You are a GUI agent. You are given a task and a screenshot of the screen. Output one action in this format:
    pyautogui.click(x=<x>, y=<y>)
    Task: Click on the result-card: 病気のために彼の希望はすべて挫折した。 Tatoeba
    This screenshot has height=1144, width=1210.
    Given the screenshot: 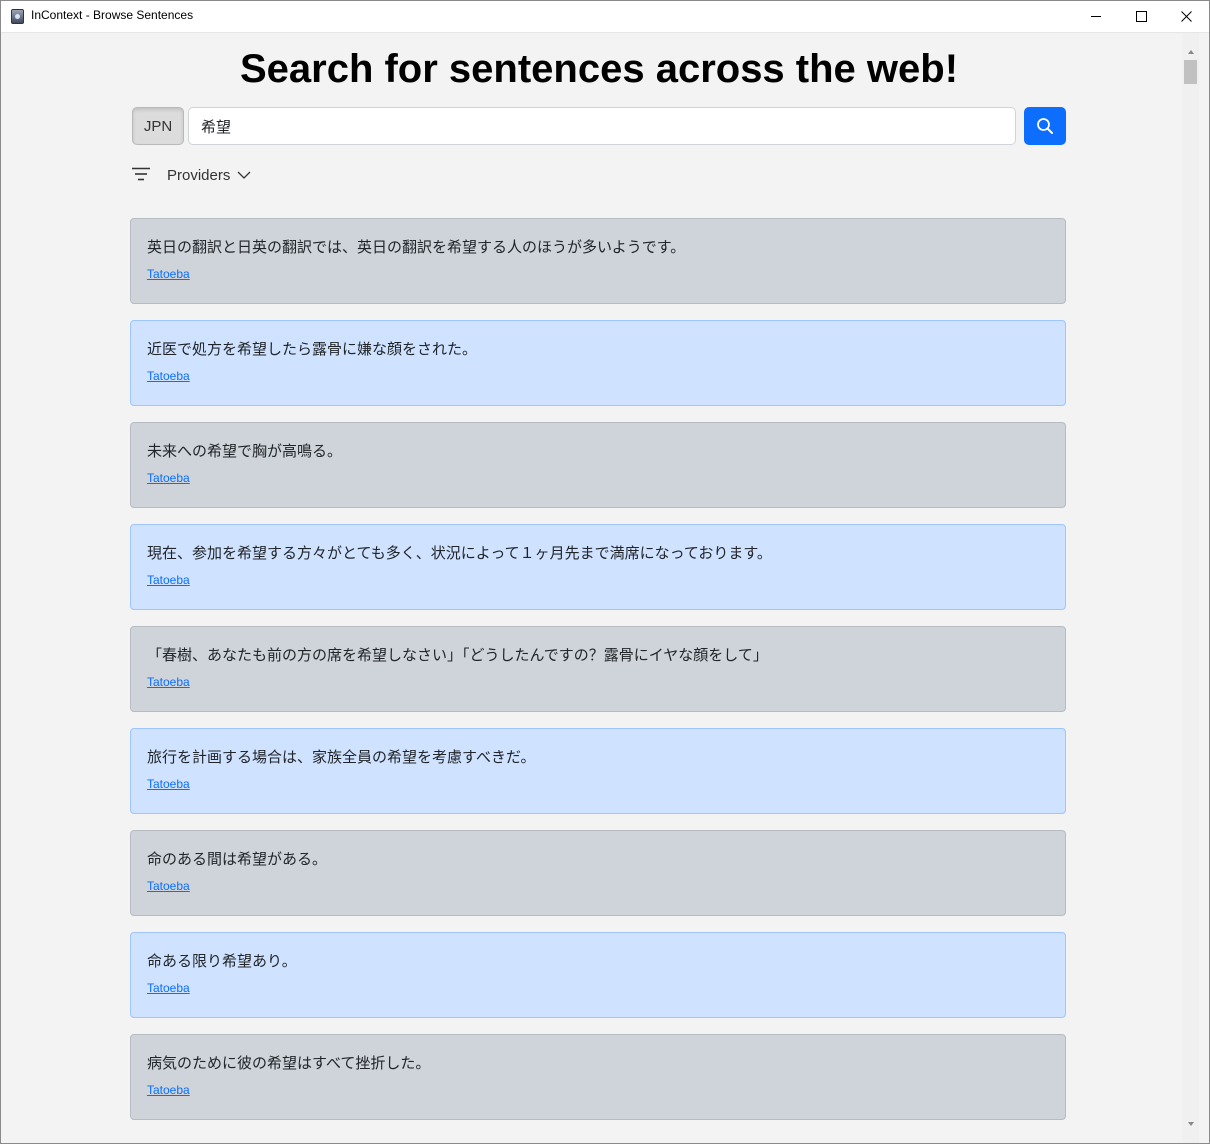 What is the action you would take?
    pyautogui.click(x=598, y=1077)
    